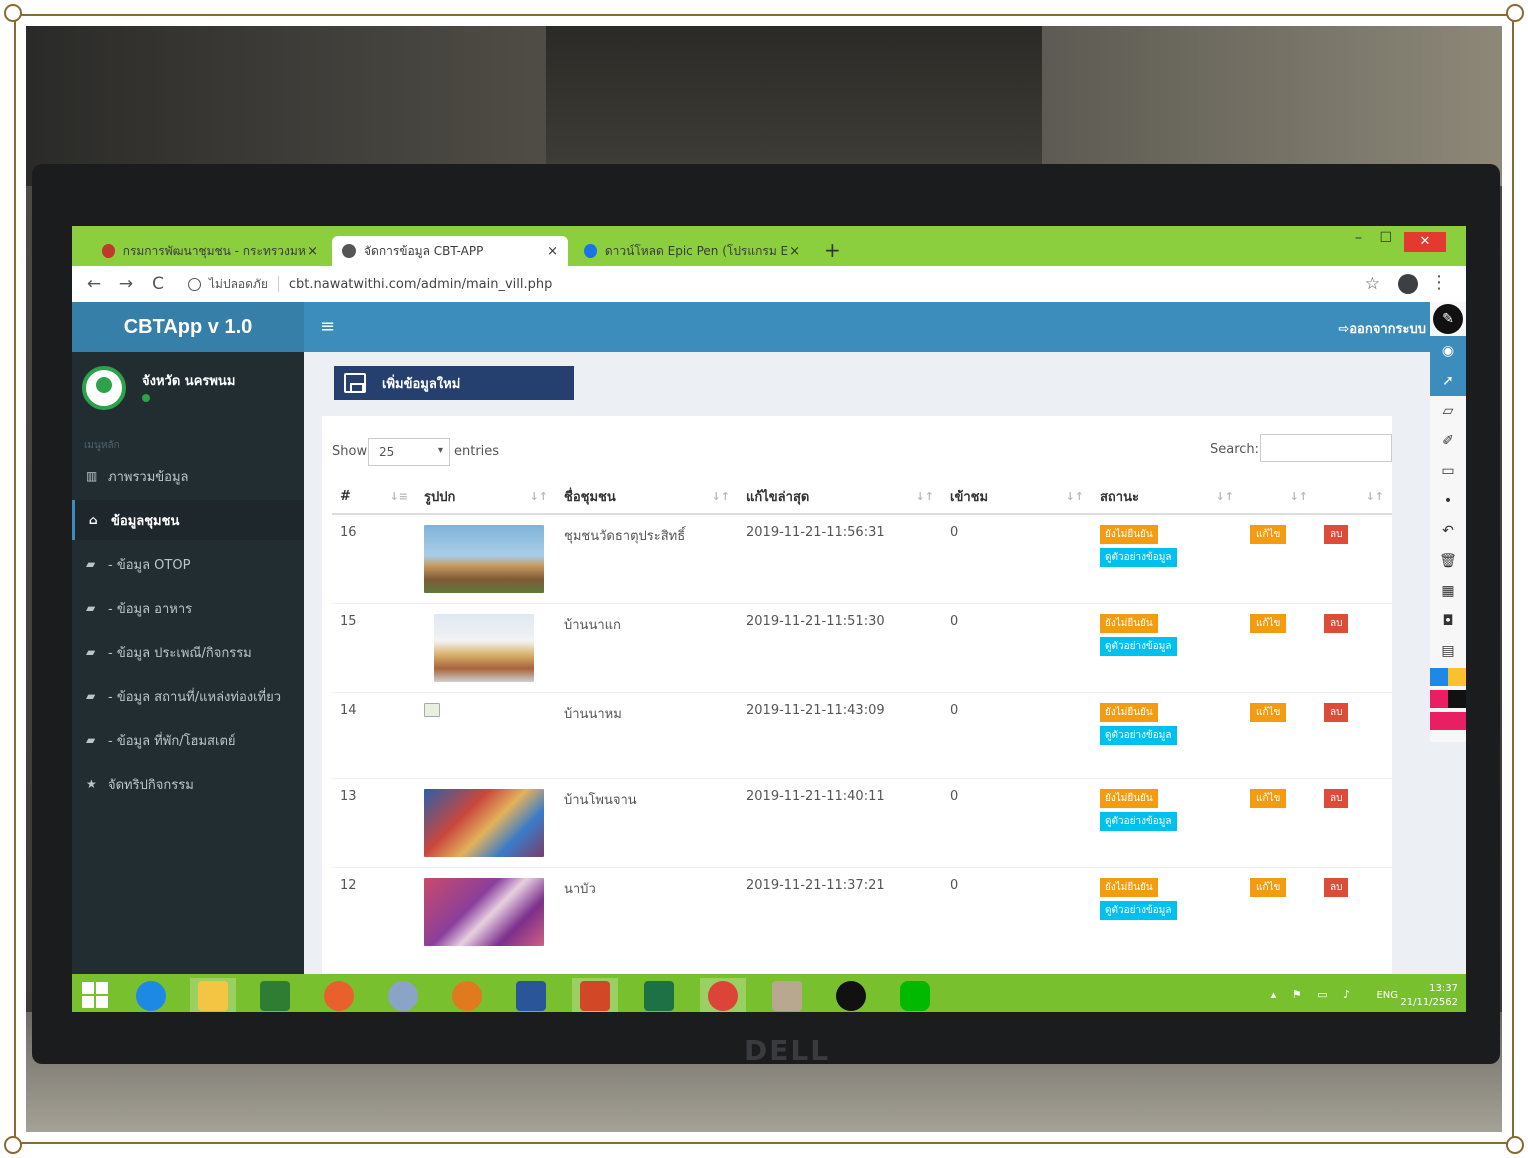 The height and width of the screenshot is (1158, 1528). Describe the element at coordinates (188, 327) in the screenshot. I see `app-logo: CBTApp v 1.0` at that location.